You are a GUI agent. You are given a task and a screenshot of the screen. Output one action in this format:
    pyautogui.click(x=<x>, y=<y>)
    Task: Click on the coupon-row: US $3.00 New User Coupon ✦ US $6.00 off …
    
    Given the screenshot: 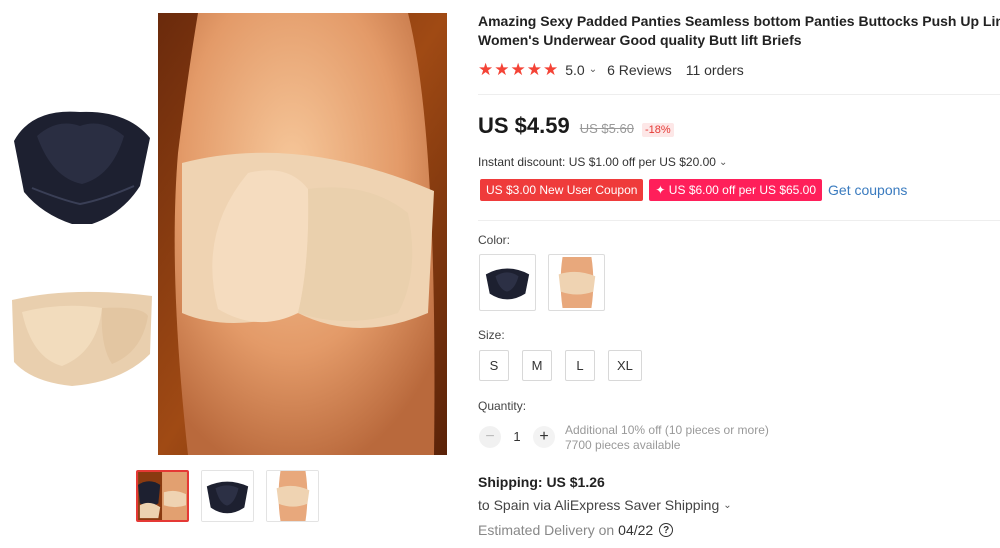 What is the action you would take?
    pyautogui.click(x=693, y=190)
    